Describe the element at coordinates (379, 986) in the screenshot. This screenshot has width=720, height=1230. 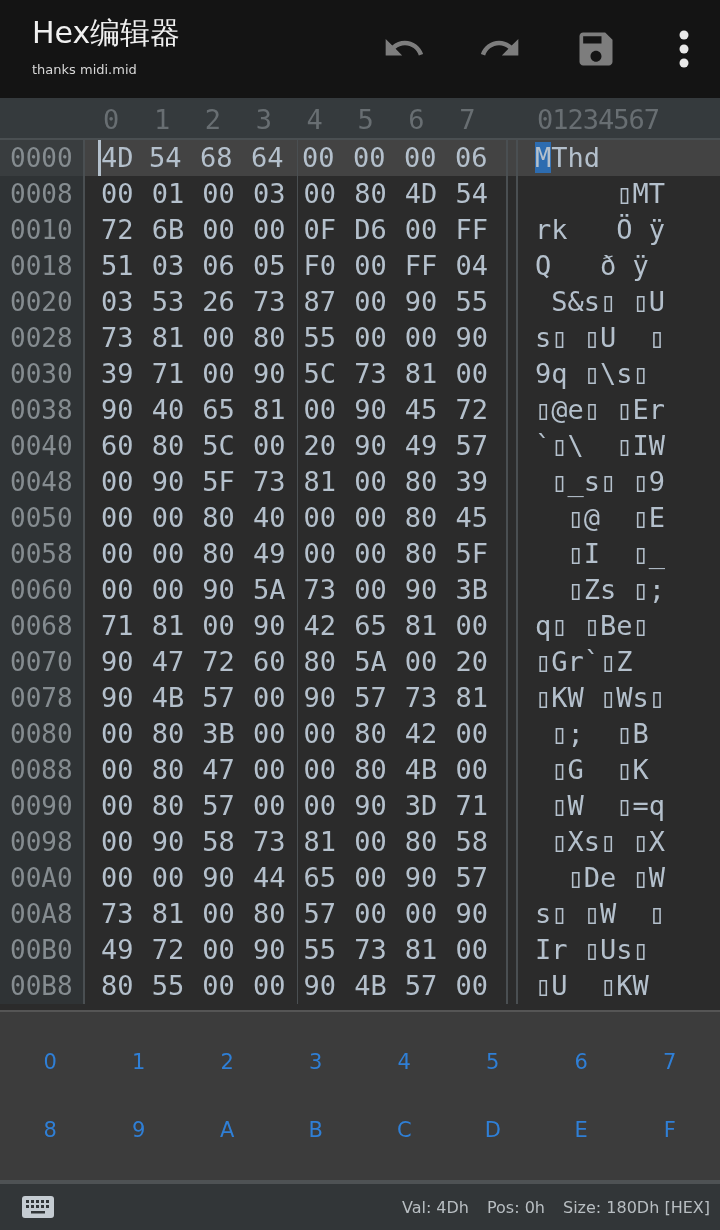
I see `hex-byte: 4B` at that location.